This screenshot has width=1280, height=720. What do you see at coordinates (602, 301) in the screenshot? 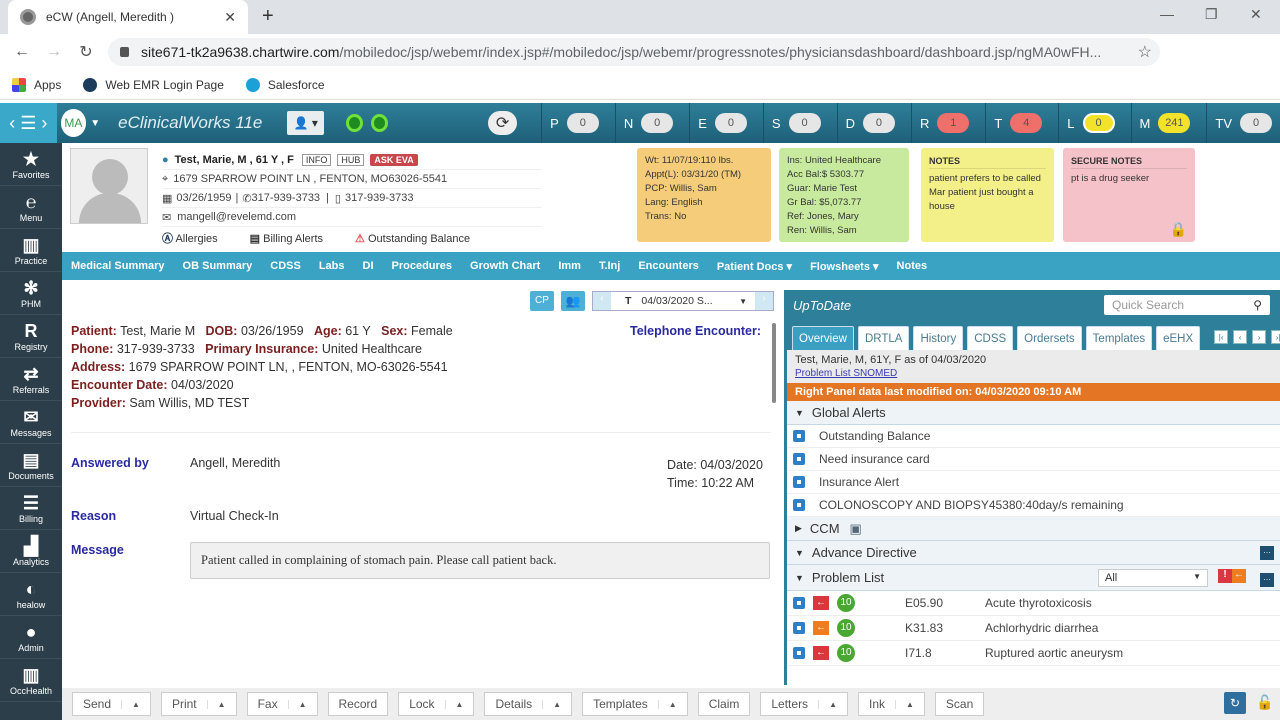
I see `prev-encounter-icon: ‹` at bounding box center [602, 301].